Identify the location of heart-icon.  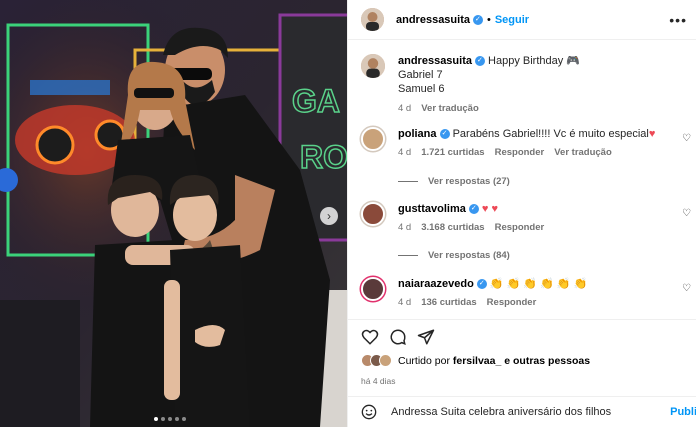
(370, 337).